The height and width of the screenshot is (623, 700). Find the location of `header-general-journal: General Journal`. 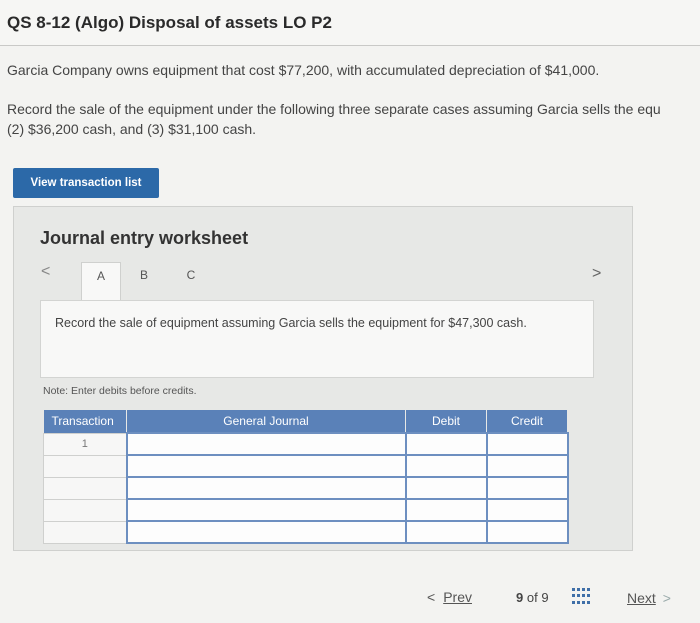

header-general-journal: General Journal is located at coordinates (266, 421).